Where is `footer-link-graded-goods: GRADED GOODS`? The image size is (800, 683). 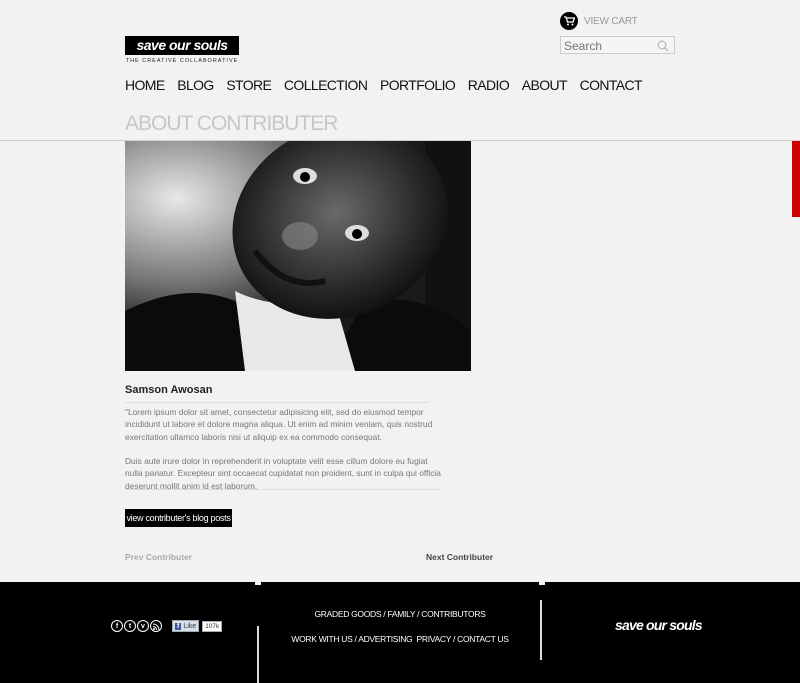 footer-link-graded-goods: GRADED GOODS is located at coordinates (347, 614).